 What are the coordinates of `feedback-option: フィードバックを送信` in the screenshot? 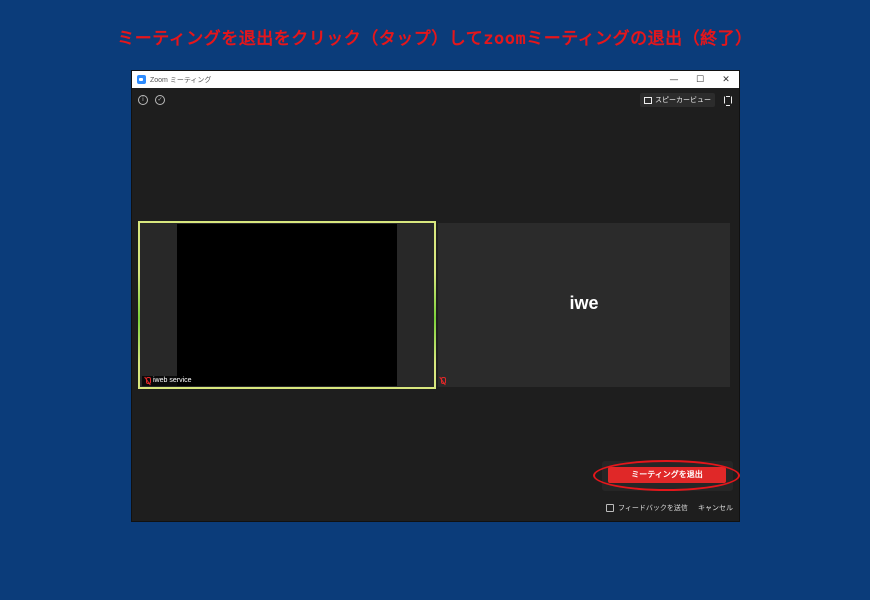 It's located at (647, 508).